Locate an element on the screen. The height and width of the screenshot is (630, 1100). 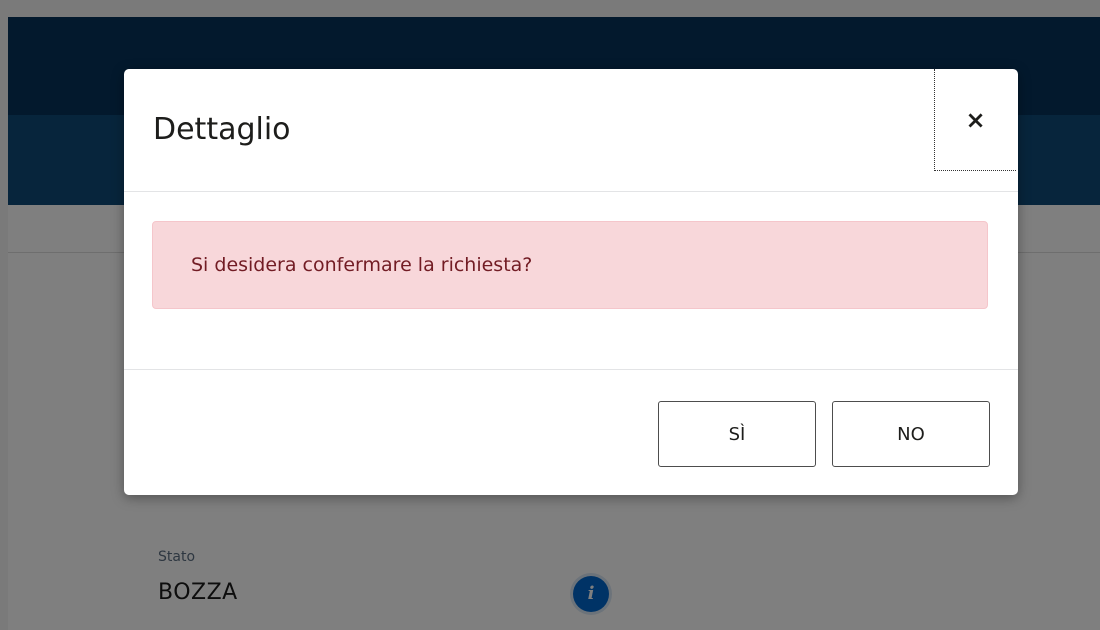
yes-button: SÌ is located at coordinates (737, 434).